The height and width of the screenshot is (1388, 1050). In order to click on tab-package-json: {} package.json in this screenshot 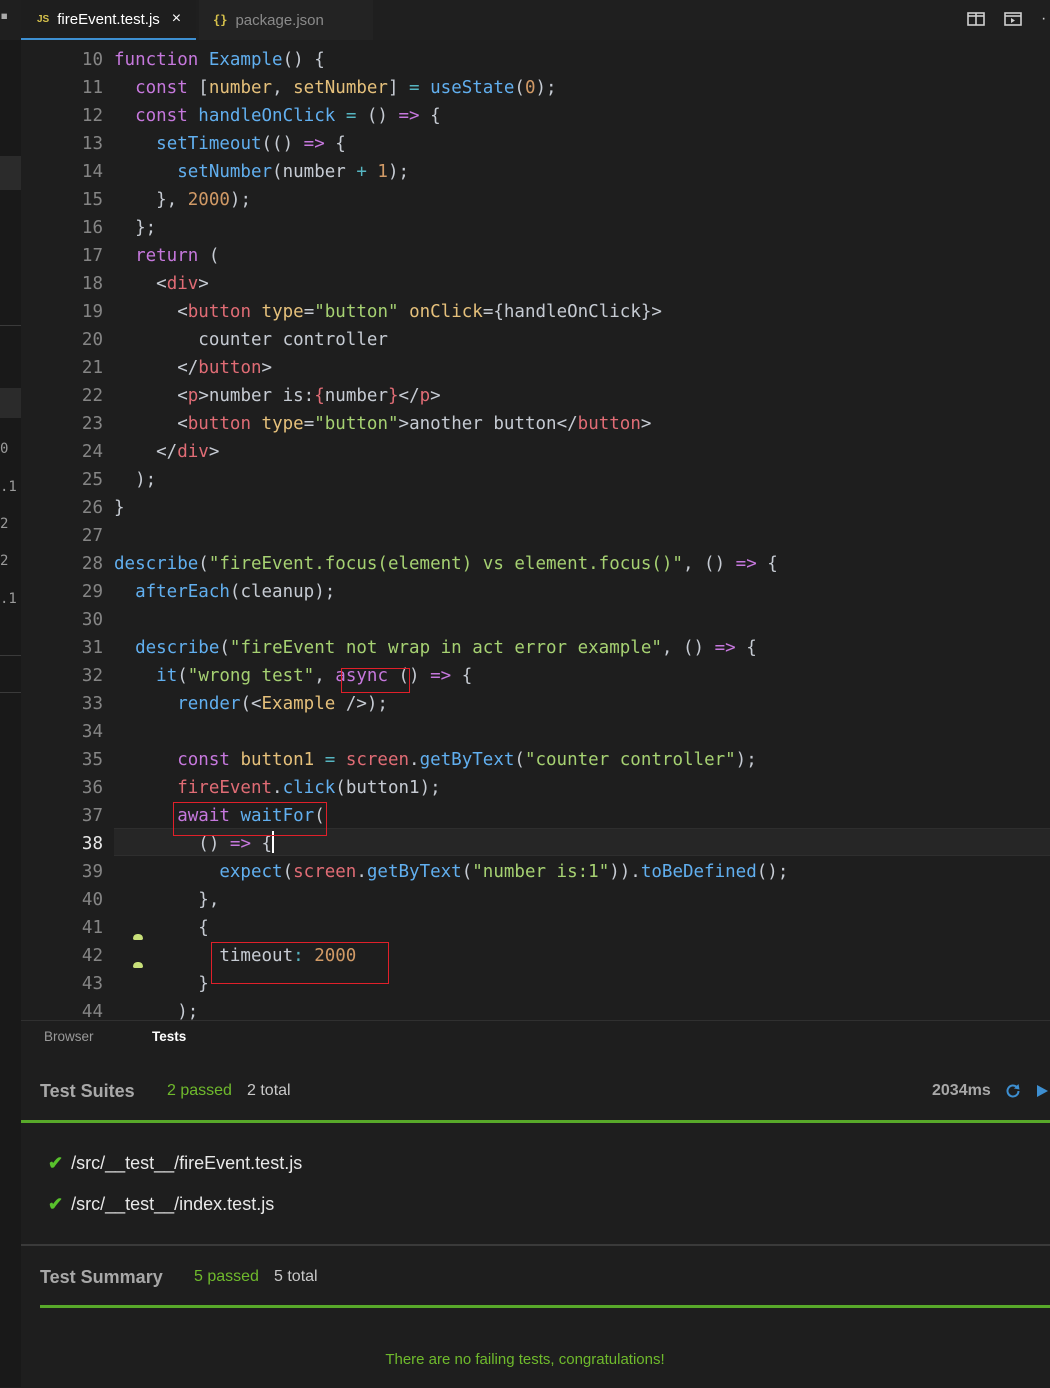, I will do `click(286, 20)`.